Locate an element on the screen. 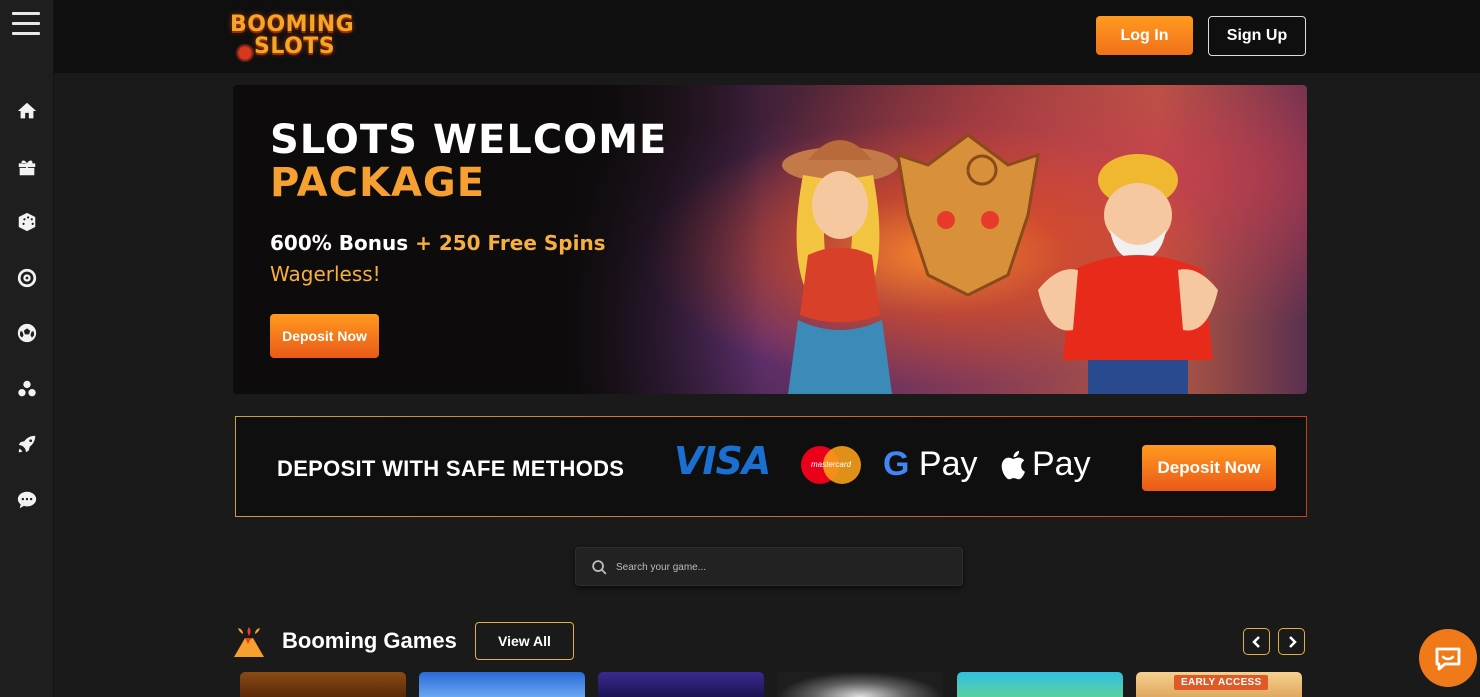 The width and height of the screenshot is (1480, 697). apple-pay-label: Pay is located at coordinates (1061, 464).